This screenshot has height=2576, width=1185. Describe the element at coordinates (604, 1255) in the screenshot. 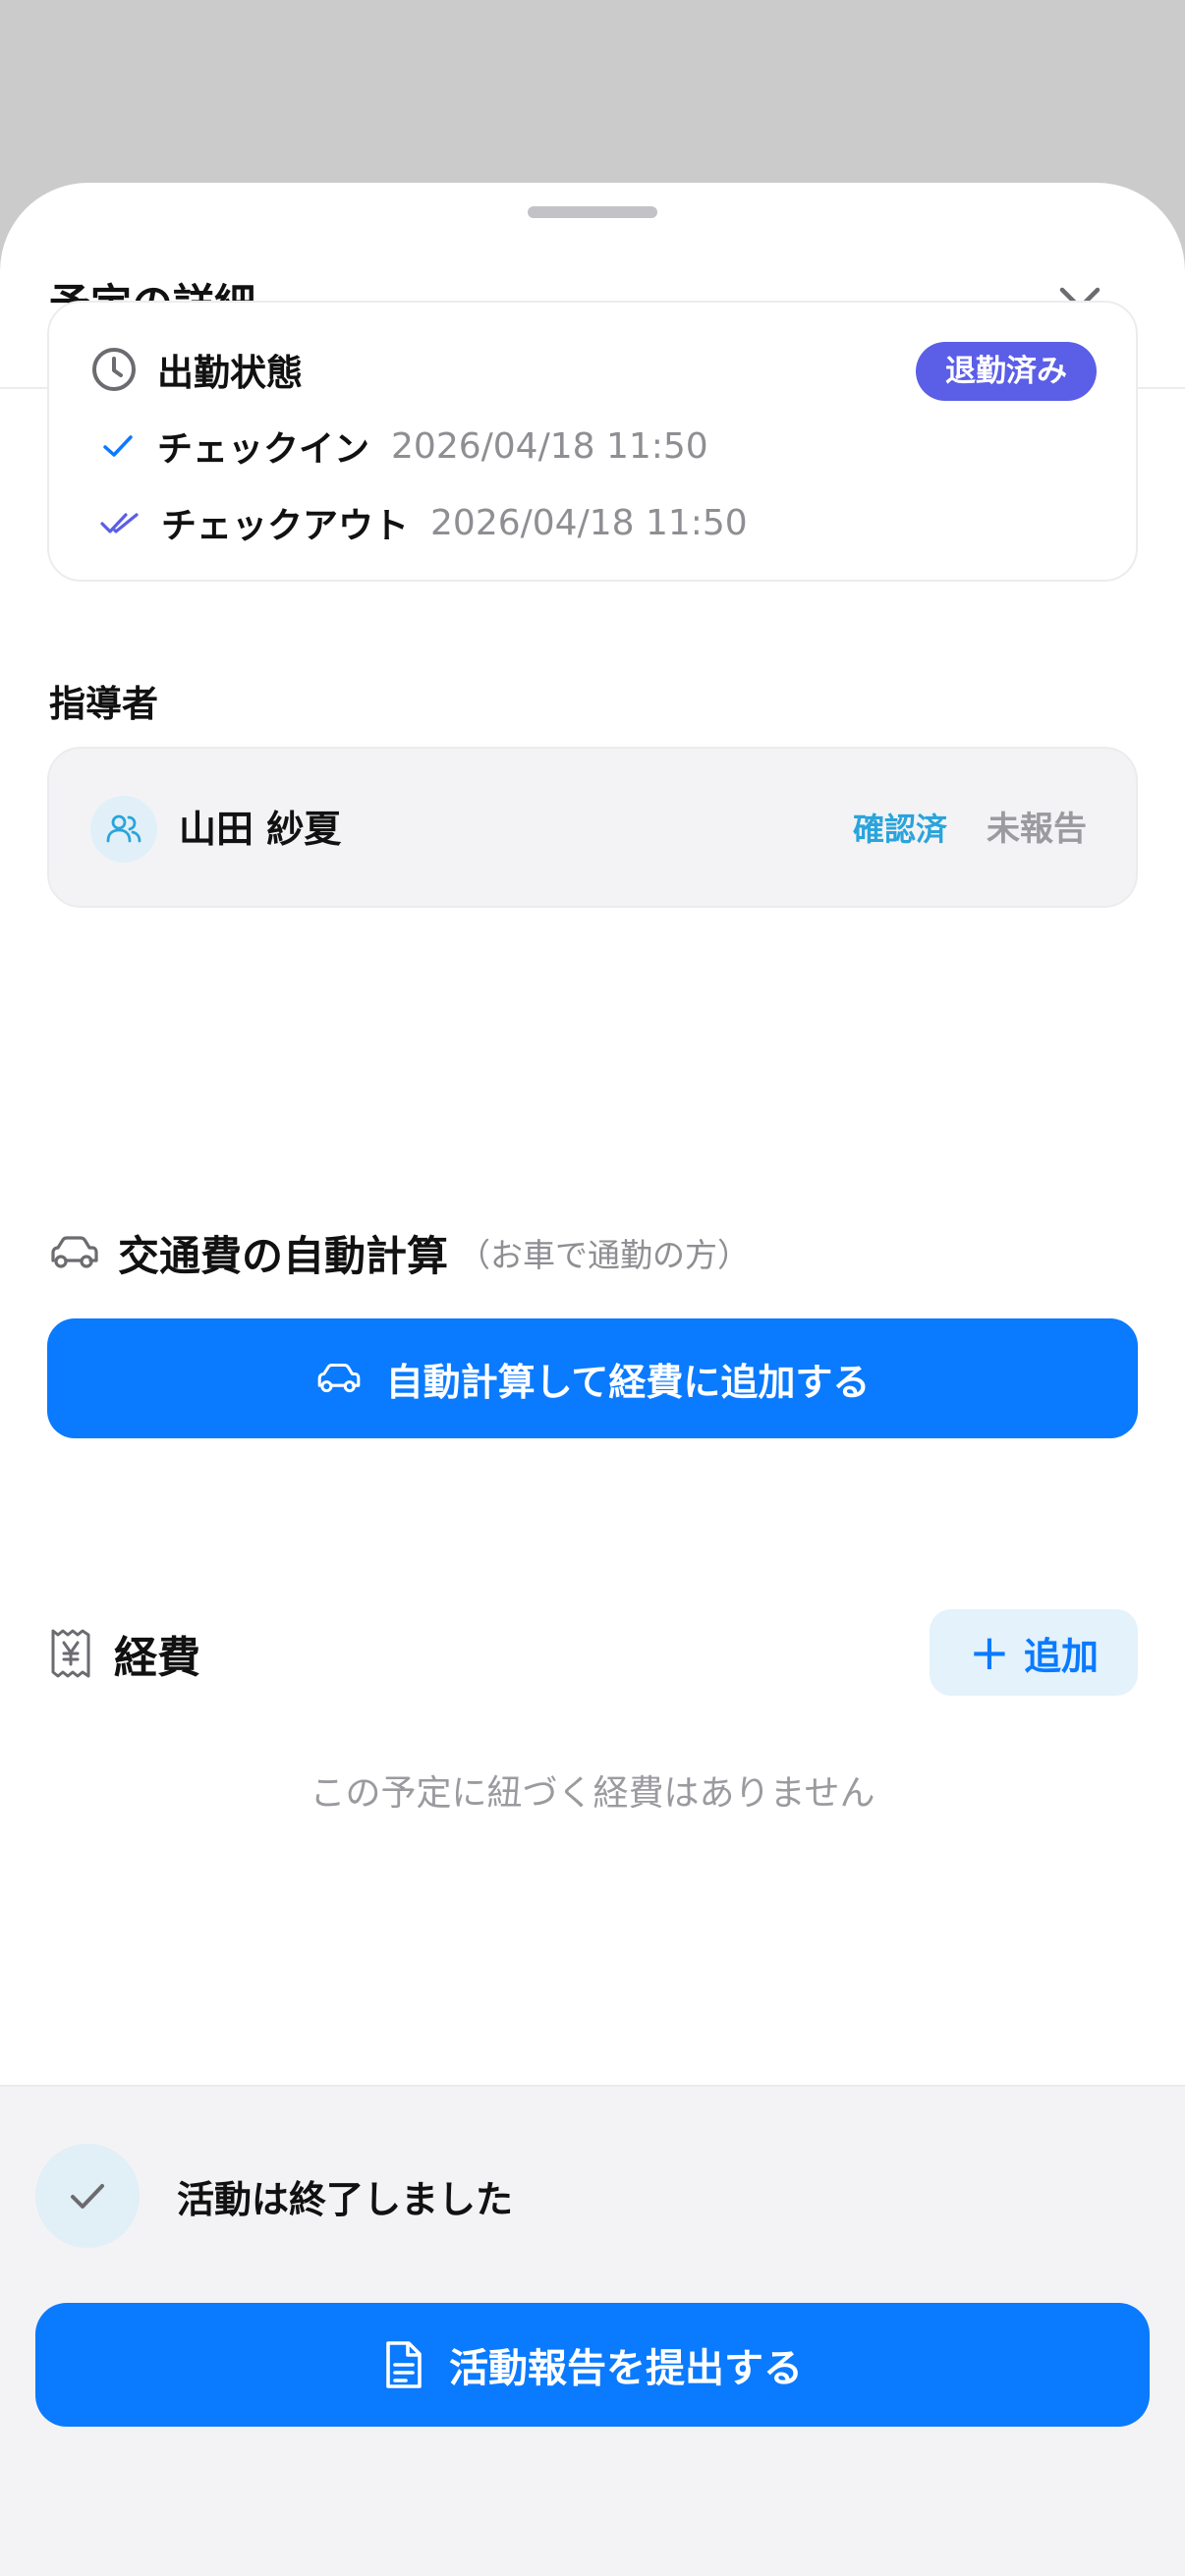

I see `commute-subtitle: （お車で通勤の方）` at that location.